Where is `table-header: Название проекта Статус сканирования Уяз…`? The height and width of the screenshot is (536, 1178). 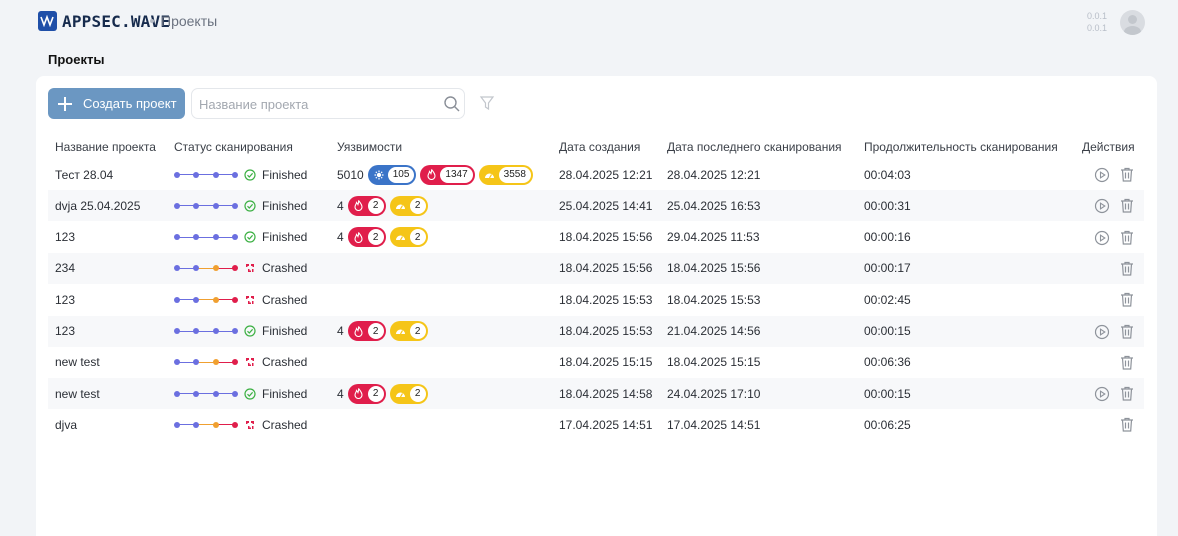 table-header: Название проекта Статус сканирования Уяз… is located at coordinates (596, 146).